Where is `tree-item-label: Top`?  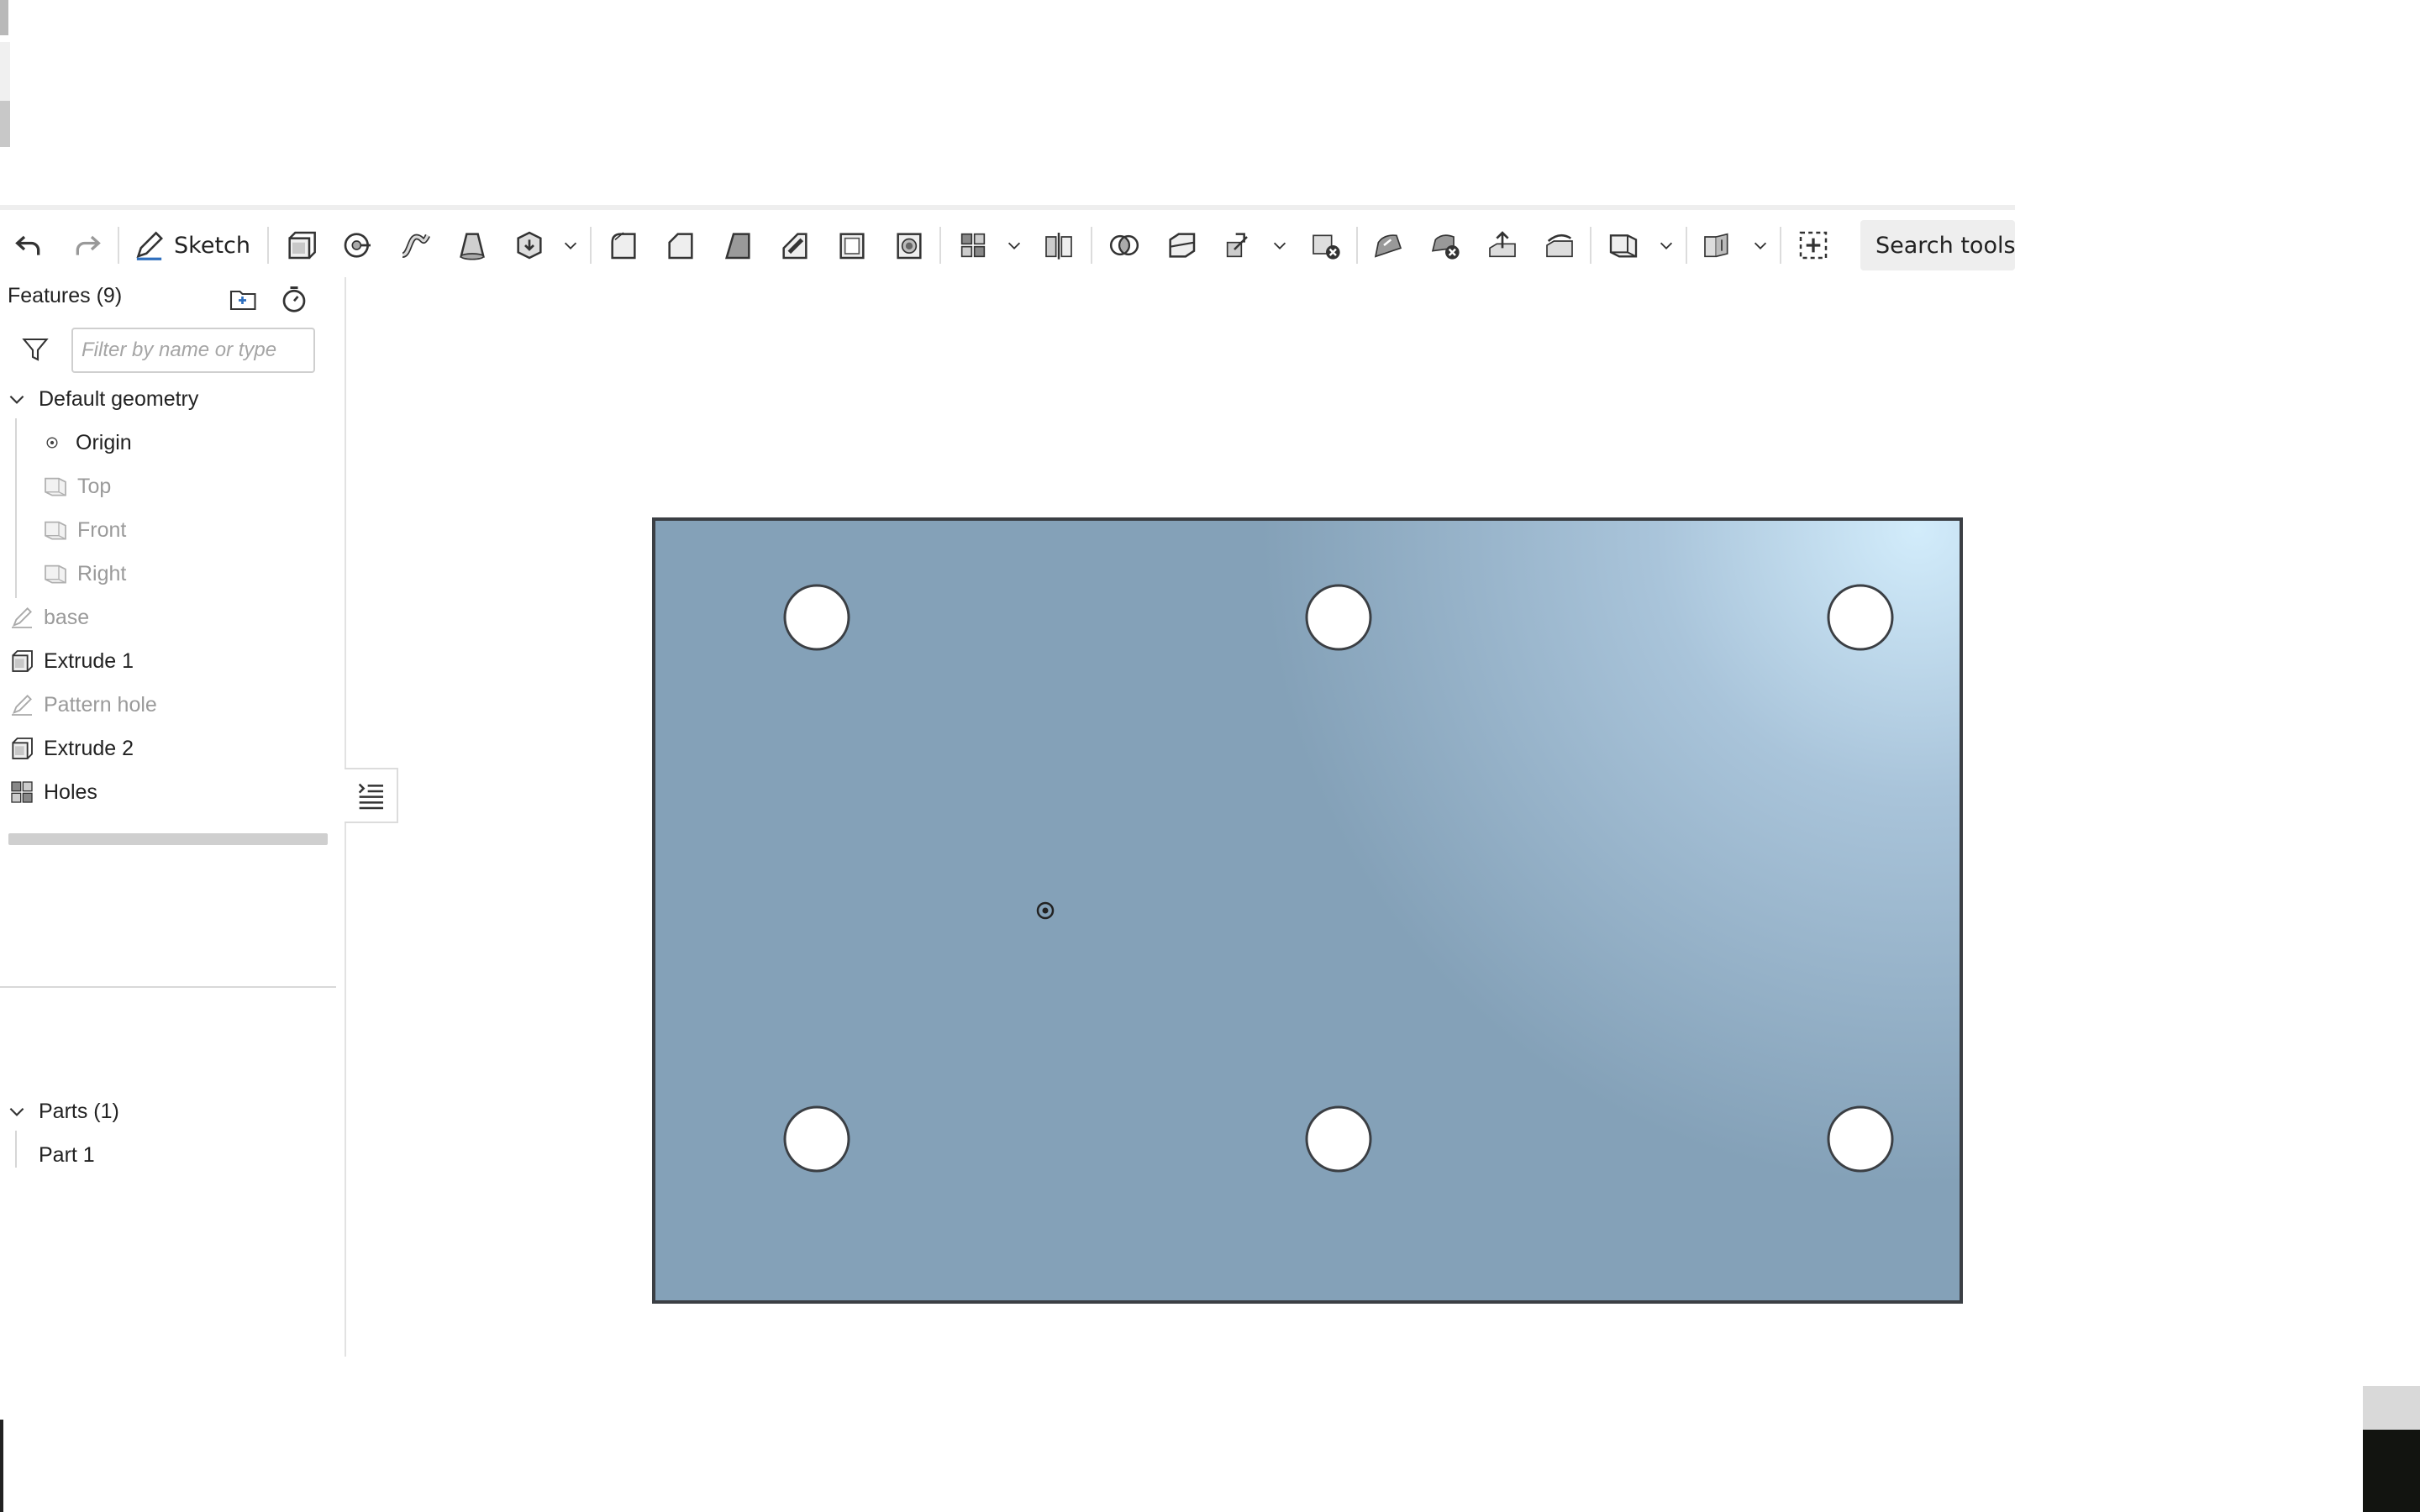
tree-item-label: Top is located at coordinates (94, 486).